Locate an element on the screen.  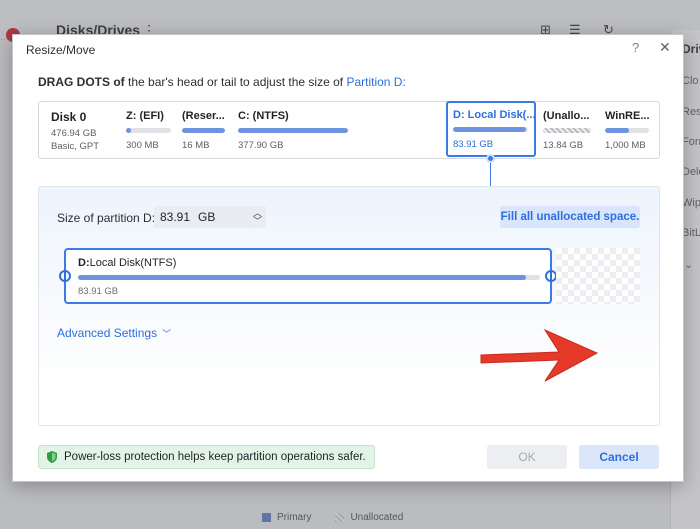
partition-size-input: 83.91 GB ︿ ﹀ is located at coordinates (210, 217).